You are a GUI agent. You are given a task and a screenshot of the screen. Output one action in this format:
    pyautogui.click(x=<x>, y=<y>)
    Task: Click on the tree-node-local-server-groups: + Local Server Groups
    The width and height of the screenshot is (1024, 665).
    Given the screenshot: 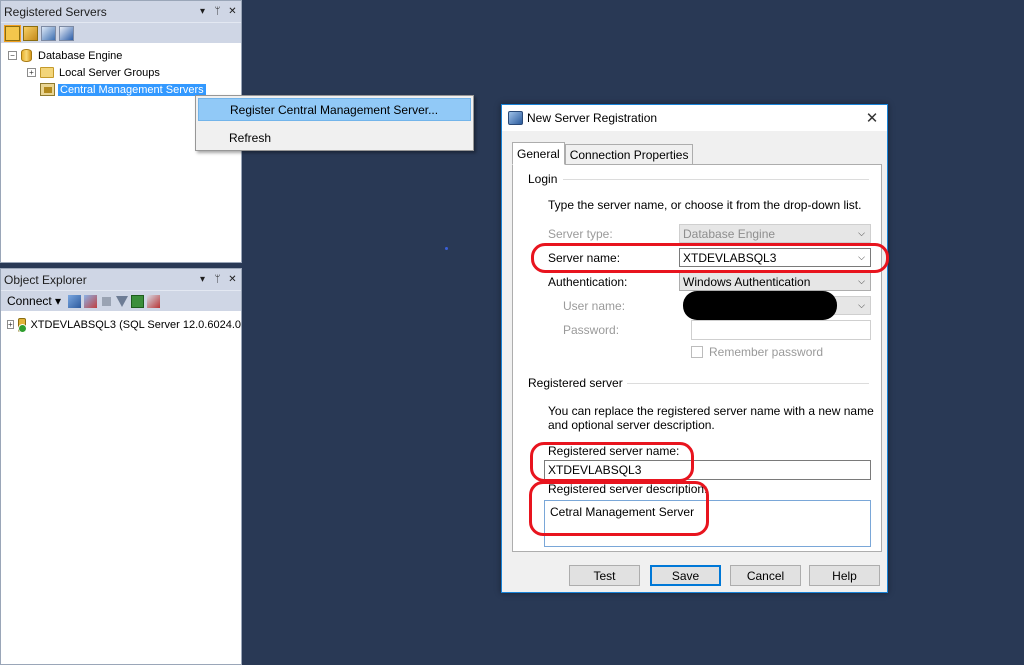 What is the action you would take?
    pyautogui.click(x=121, y=72)
    